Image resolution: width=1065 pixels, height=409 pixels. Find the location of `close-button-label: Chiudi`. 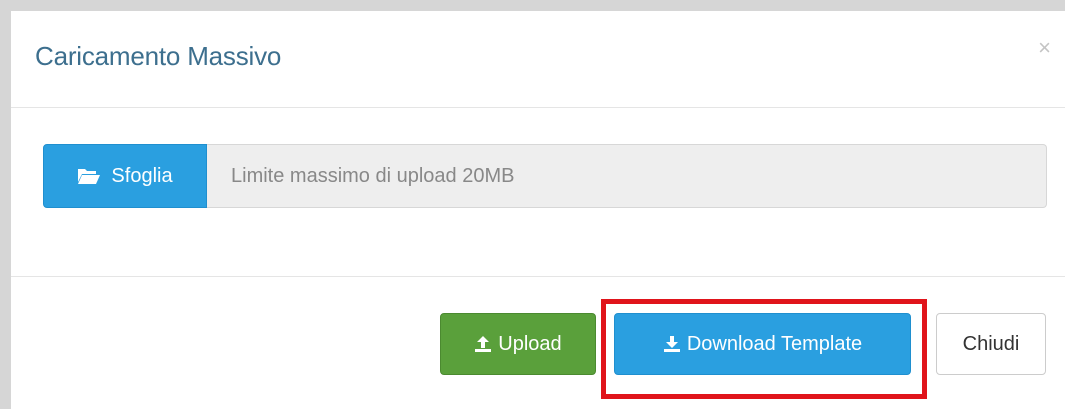

close-button-label: Chiudi is located at coordinates (991, 343).